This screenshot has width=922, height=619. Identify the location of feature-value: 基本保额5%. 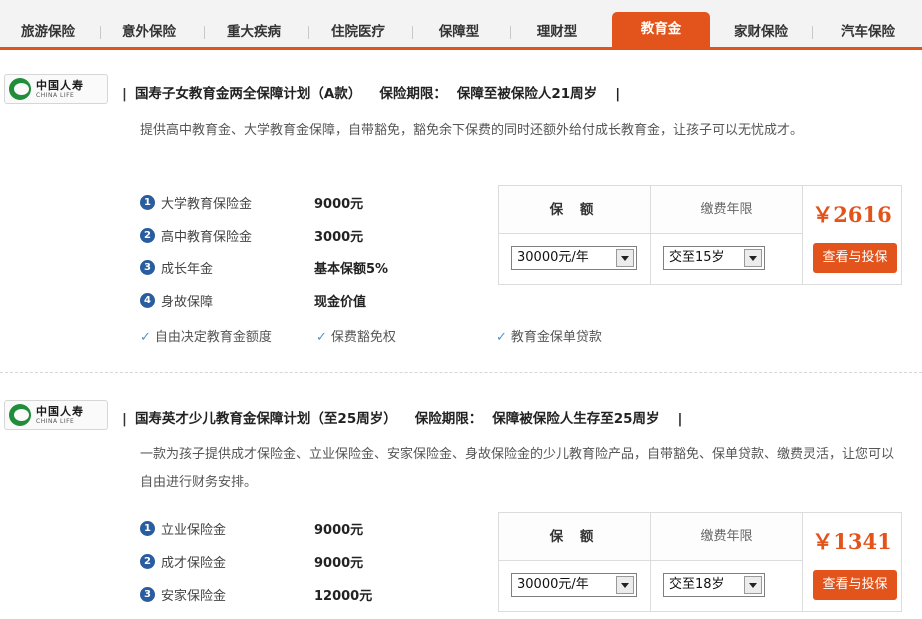
(351, 269).